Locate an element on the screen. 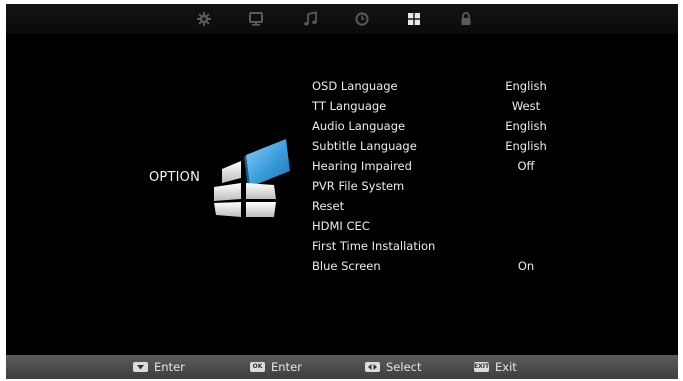 Image resolution: width=683 pixels, height=381 pixels. left-right-key-icon is located at coordinates (372, 366).